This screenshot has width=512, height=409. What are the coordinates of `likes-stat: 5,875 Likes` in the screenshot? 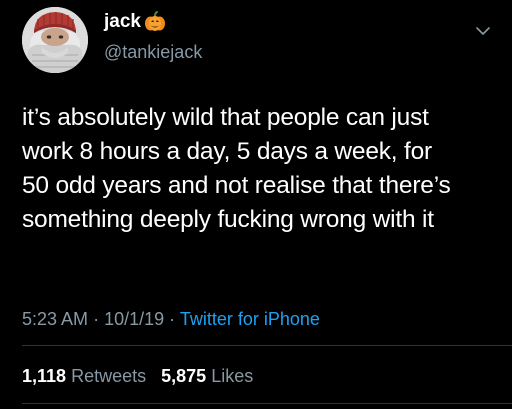 It's located at (207, 376).